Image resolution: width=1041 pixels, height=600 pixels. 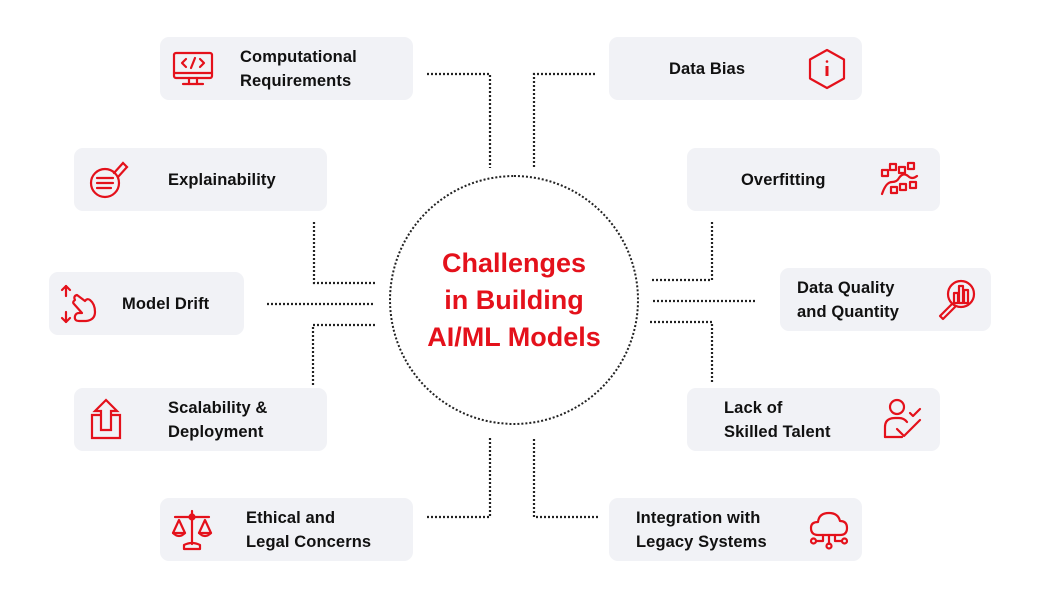 I want to click on card-model-drift: Model Drift, so click(x=146, y=303).